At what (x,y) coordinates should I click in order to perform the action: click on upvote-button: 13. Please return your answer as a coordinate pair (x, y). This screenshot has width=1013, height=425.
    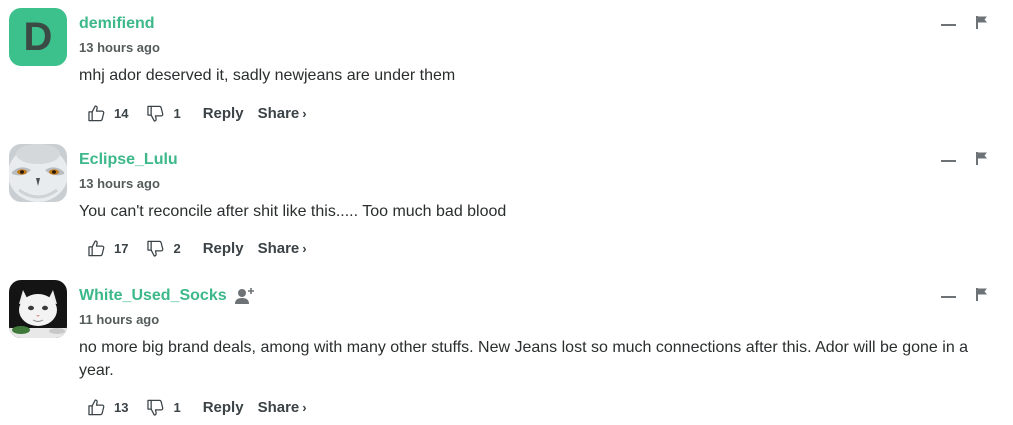
    Looking at the image, I should click on (107, 407).